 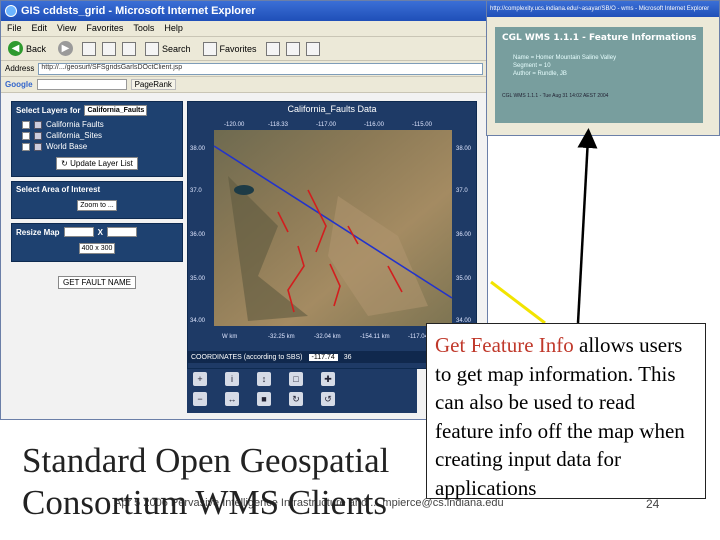 What do you see at coordinates (89, 48) in the screenshot?
I see `stop-icon` at bounding box center [89, 48].